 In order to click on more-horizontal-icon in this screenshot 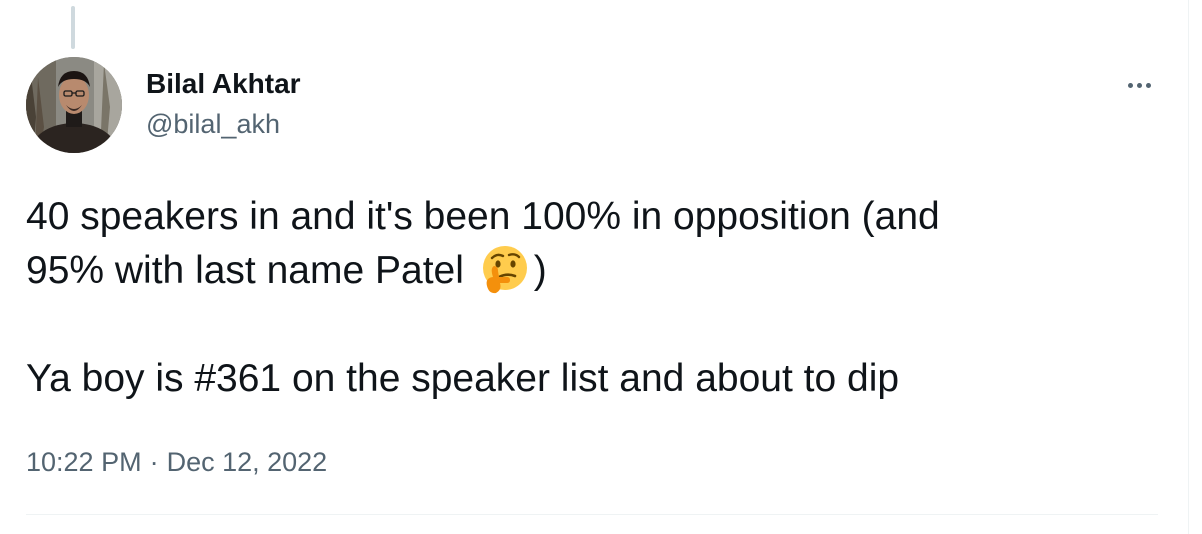, I will do `click(1130, 85)`.